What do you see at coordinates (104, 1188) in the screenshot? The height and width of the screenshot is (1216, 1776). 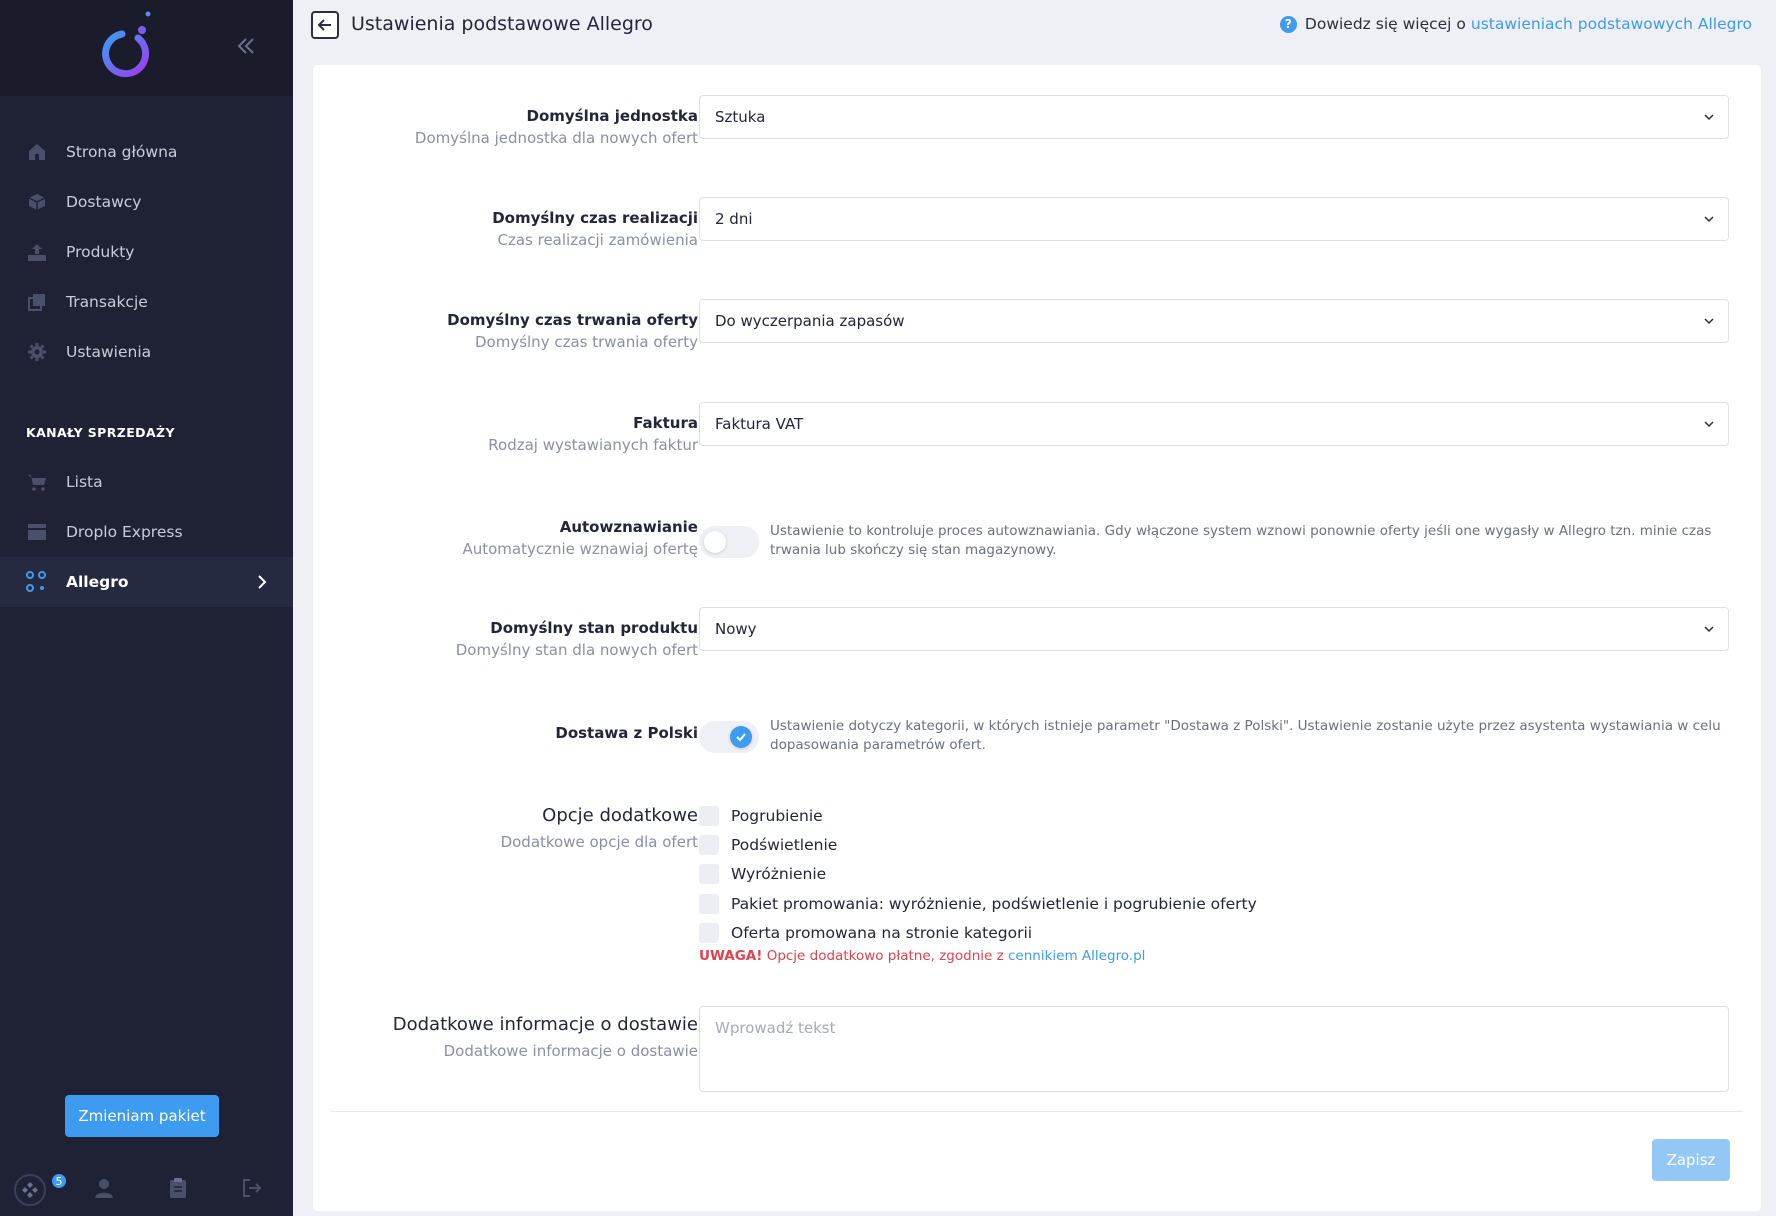 I see `user-icon` at bounding box center [104, 1188].